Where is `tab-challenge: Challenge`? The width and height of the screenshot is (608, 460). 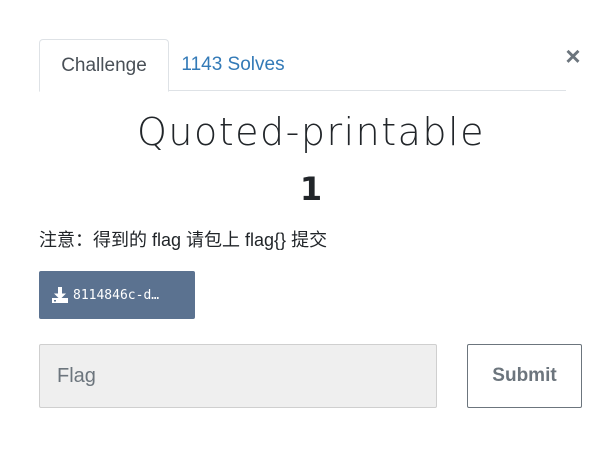 tab-challenge: Challenge is located at coordinates (104, 65).